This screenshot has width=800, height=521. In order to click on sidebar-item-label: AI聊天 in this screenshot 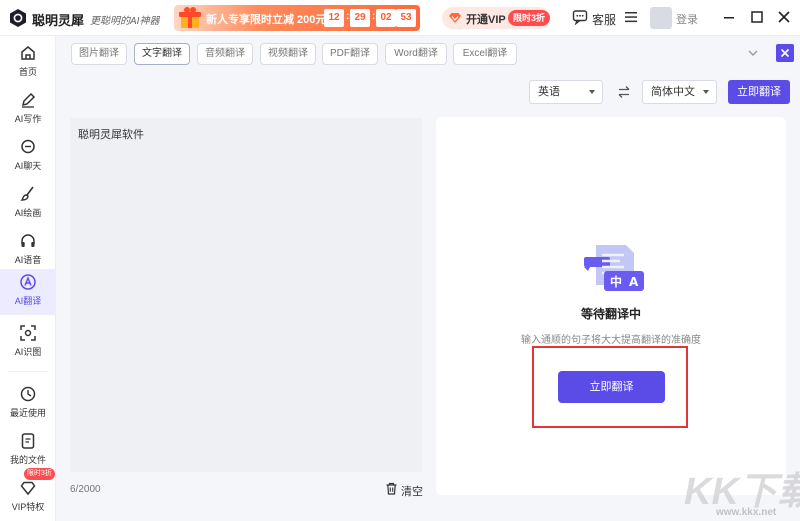, I will do `click(28, 166)`.